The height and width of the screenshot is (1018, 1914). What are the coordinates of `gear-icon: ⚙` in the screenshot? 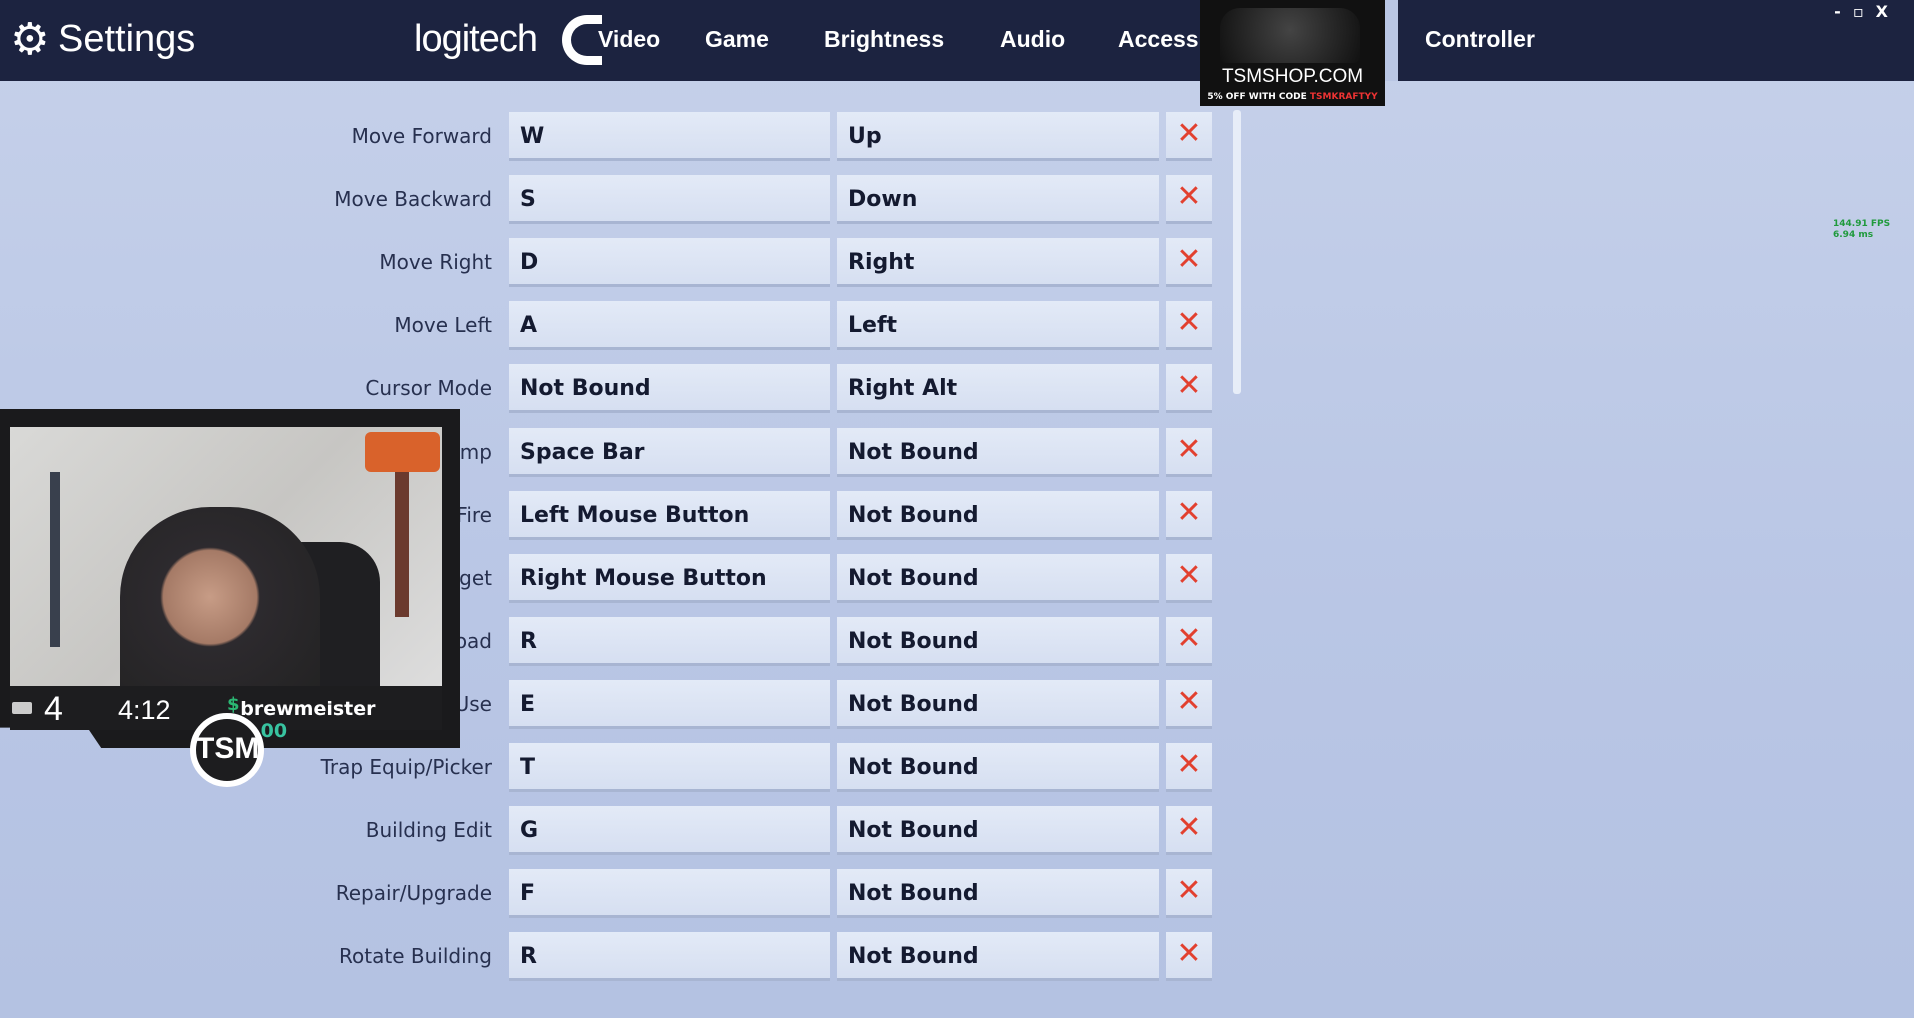 It's located at (30, 39).